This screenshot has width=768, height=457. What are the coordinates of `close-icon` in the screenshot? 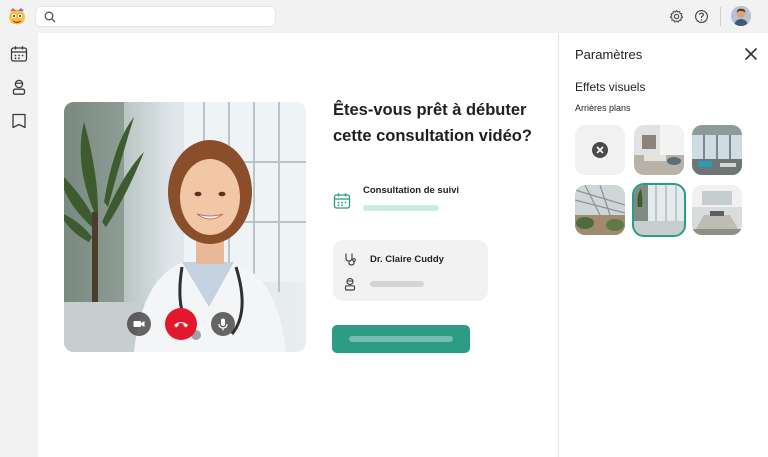 It's located at (751, 54).